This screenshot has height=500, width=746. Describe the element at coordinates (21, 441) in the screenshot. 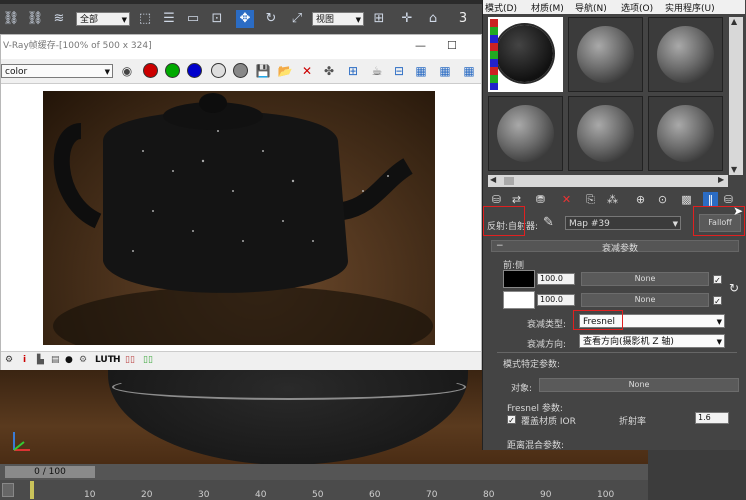

I see `axis-gizmo-icon` at that location.